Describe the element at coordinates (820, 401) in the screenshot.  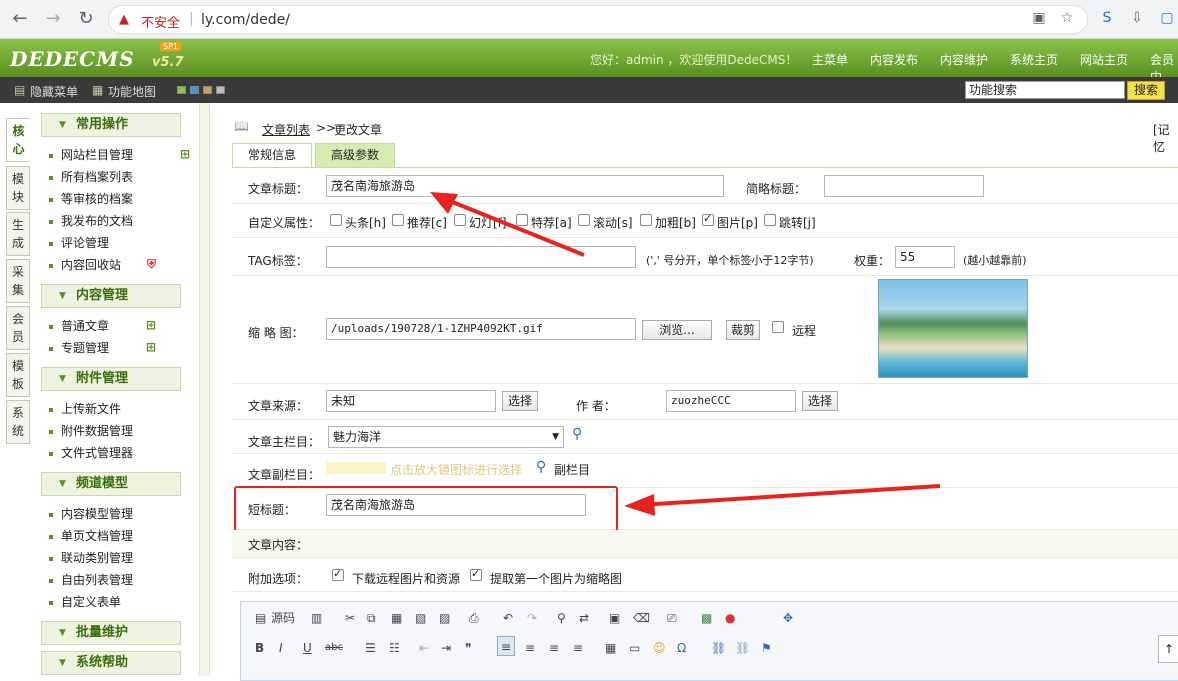
I see `author-select-button: 选择` at that location.